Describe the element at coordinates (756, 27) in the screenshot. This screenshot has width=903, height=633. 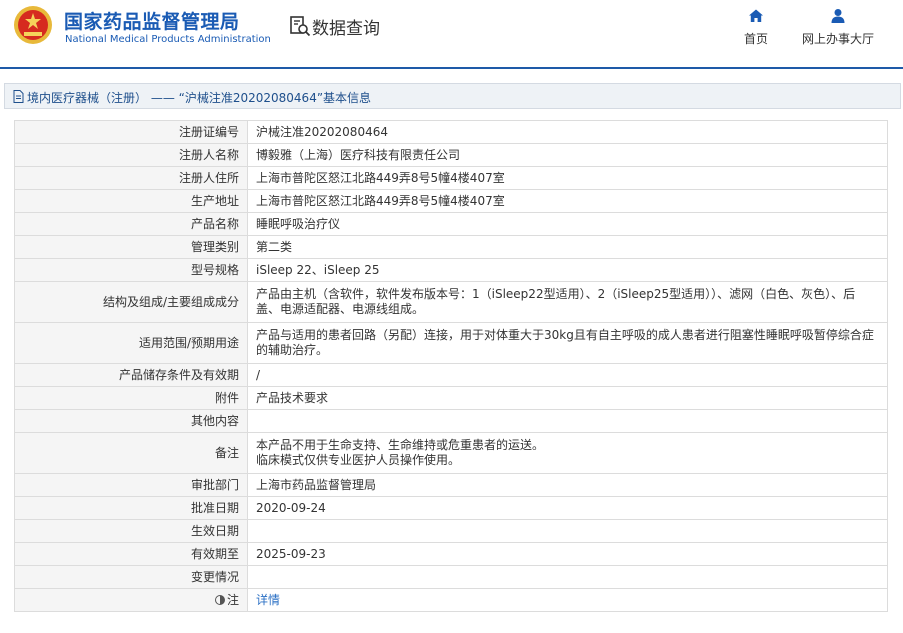
I see `nav-home-link: 首页` at that location.